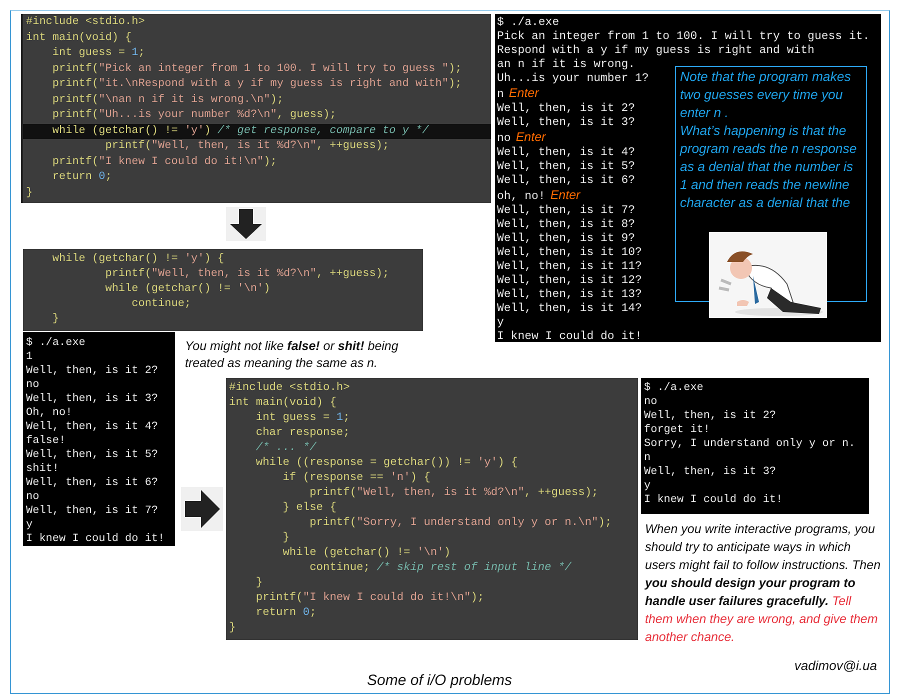  Describe the element at coordinates (655, 51) in the screenshot. I see `terminal-line: Respond with a y if my guess is right and with` at that location.